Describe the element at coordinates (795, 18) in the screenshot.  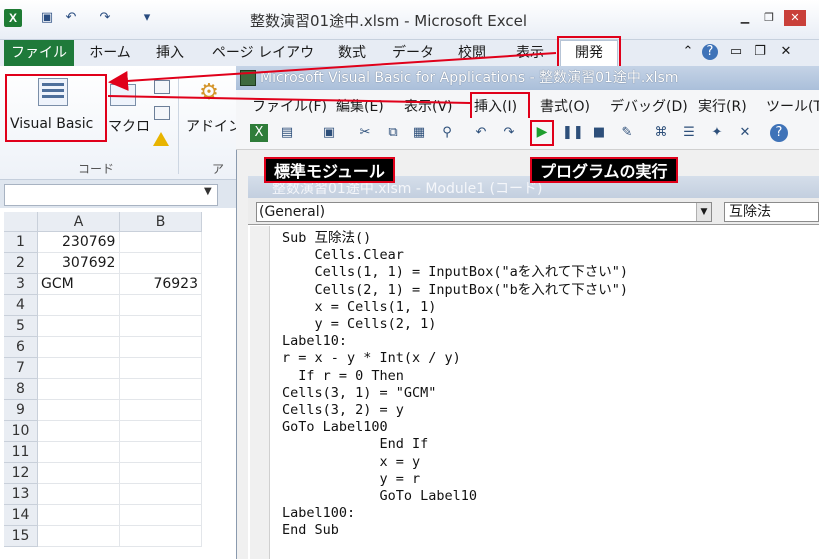
I see `close-icon: ✕` at that location.